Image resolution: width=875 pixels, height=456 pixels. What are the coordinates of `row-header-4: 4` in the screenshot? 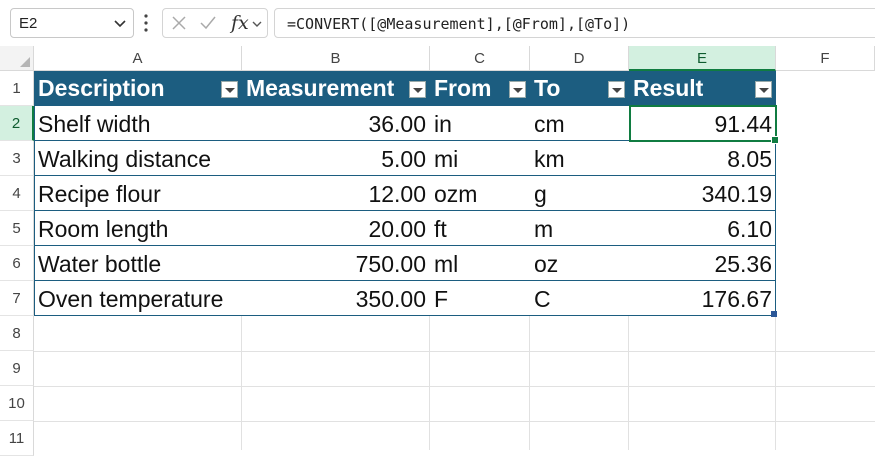 It's located at (17, 193).